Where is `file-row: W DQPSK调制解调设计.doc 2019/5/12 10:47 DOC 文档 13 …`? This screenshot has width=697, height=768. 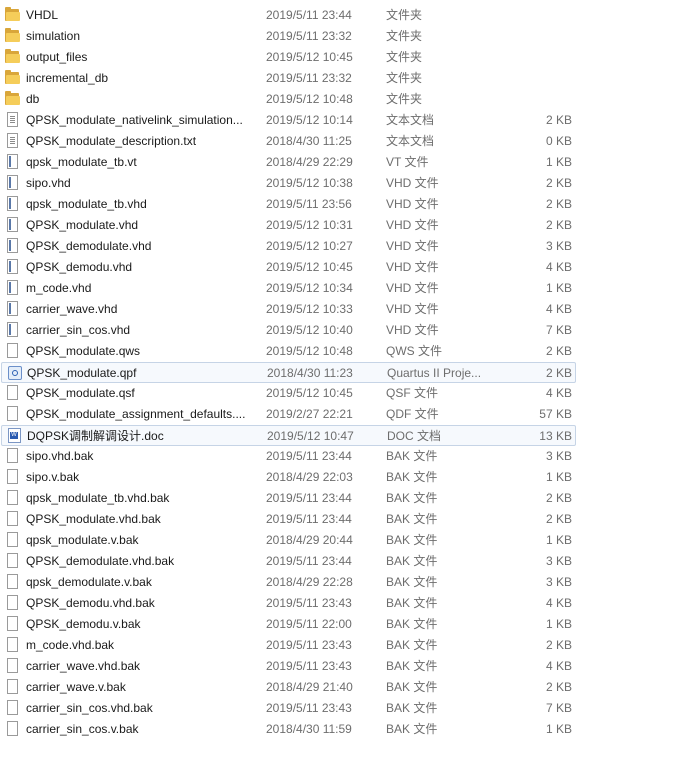
file-row: W DQPSK调制解调设计.doc 2019/5/12 10:47 DOC 文档 13 … is located at coordinates (288, 435).